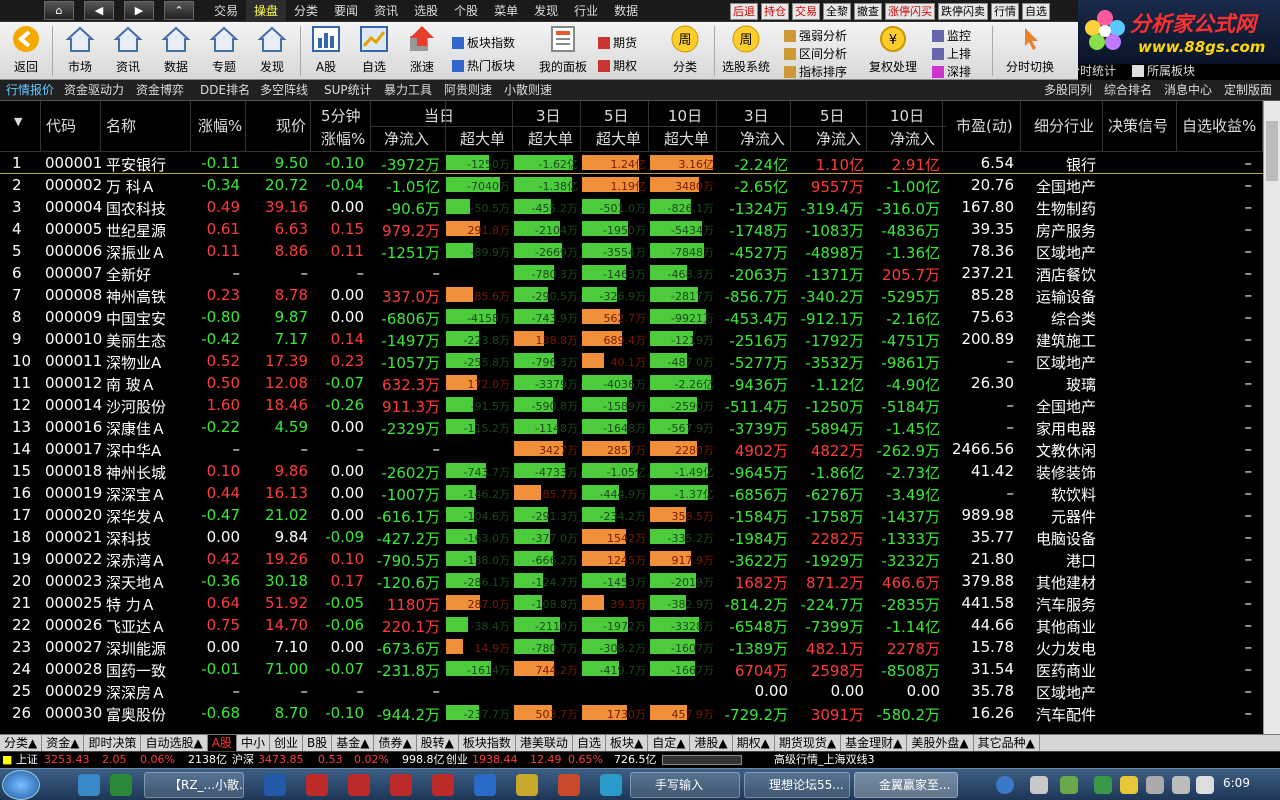 Image resolution: width=1280 pixels, height=800 pixels. What do you see at coordinates (563, 49) in the screenshot?
I see `my-panel-button: 我的面板` at bounding box center [563, 49].